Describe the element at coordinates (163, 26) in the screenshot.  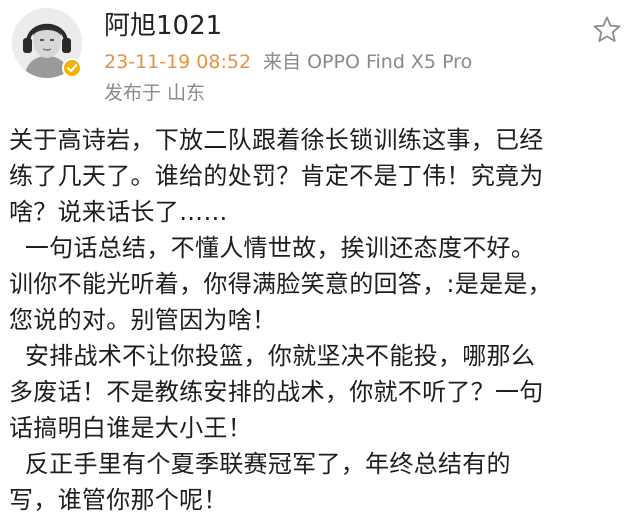
I see `author-name: 阿旭1021` at that location.